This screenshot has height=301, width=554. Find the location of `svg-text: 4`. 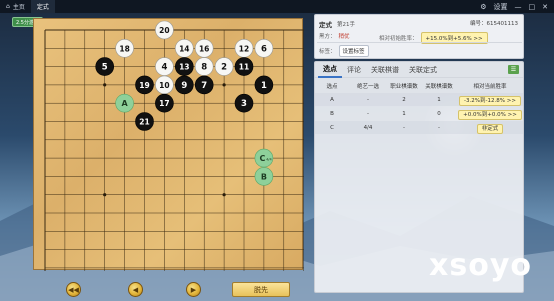

svg-text: 4 is located at coordinates (164, 68).